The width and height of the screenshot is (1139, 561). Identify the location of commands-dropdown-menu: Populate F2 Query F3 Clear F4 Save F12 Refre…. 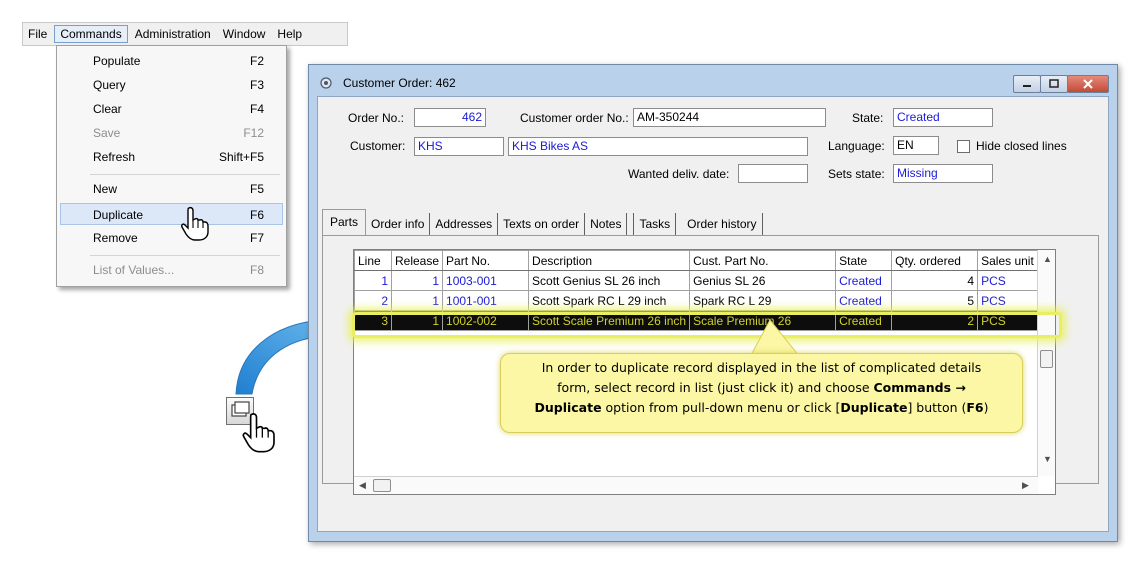
(171, 166).